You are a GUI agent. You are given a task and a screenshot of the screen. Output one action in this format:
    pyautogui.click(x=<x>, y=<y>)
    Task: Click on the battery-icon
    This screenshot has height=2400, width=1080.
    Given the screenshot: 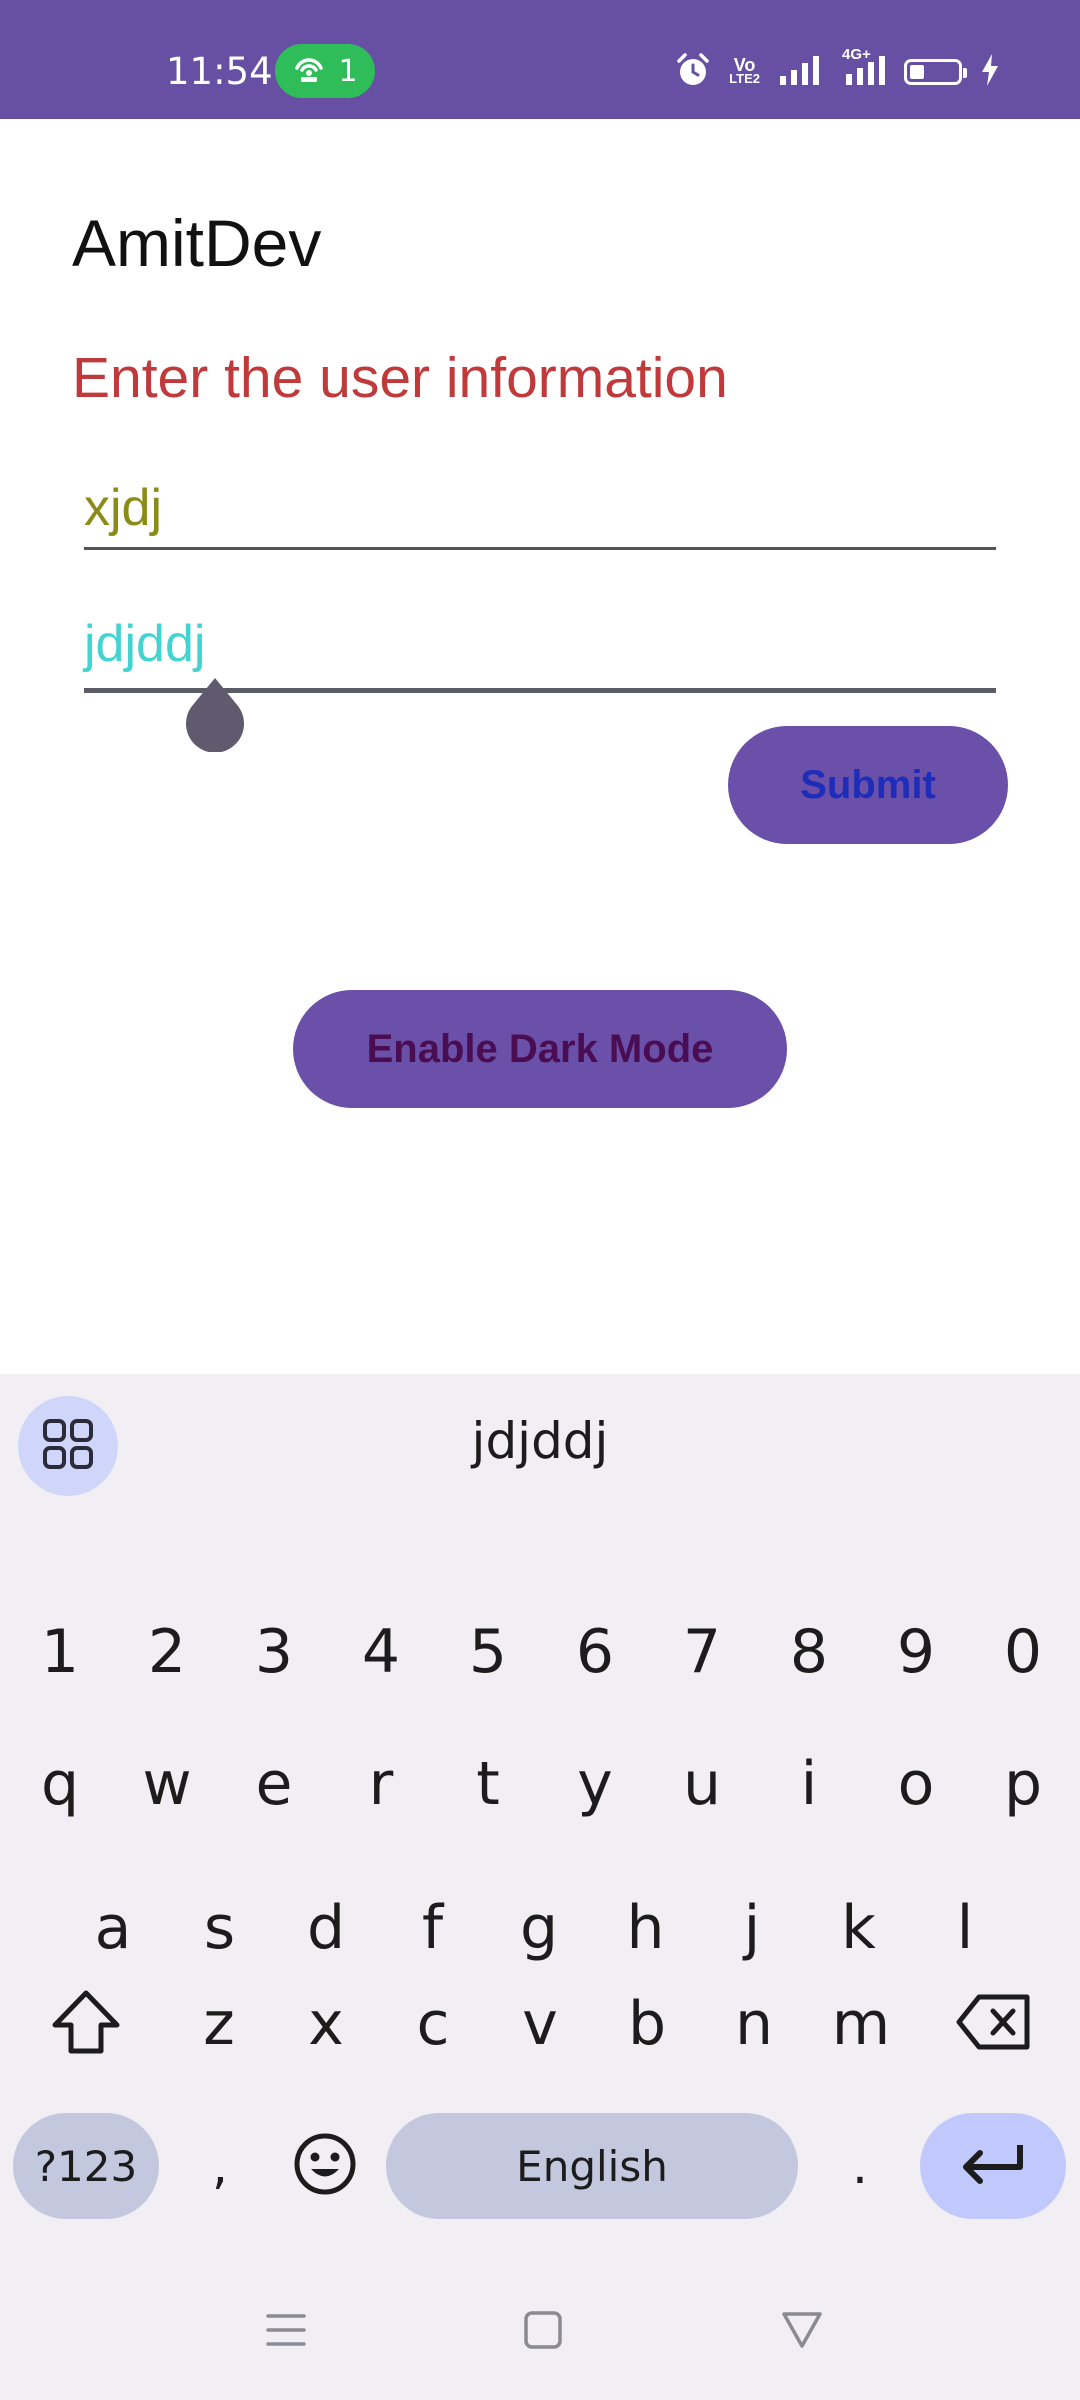 What is the action you would take?
    pyautogui.click(x=935, y=72)
    